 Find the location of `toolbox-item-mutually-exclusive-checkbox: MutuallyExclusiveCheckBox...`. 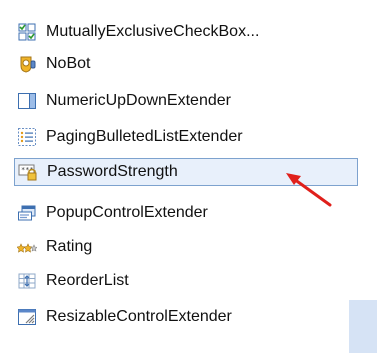

toolbox-item-mutually-exclusive-checkbox: MutuallyExclusiveCheckBox... is located at coordinates (138, 32).